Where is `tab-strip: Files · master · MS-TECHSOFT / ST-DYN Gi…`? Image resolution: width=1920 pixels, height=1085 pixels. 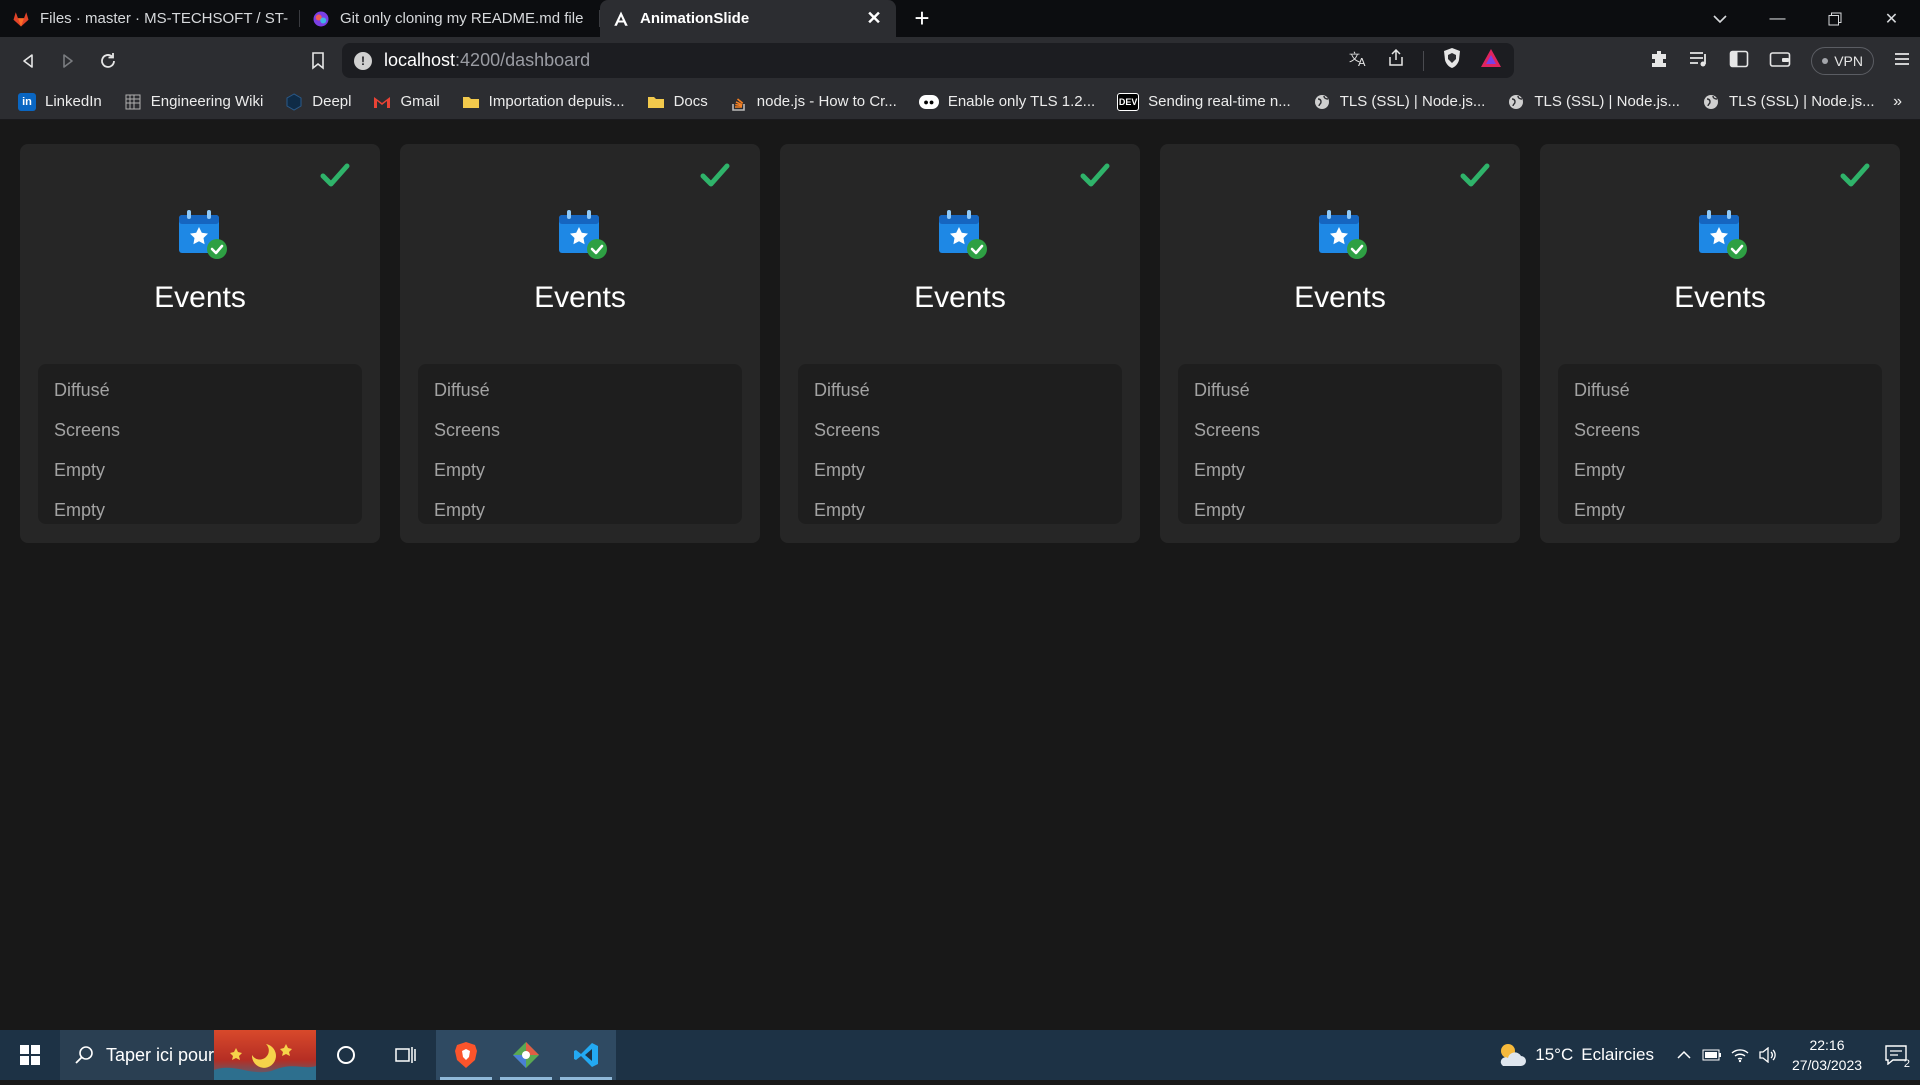
tab-strip: Files · master · MS-TECHSOFT / ST-DYN Gi… is located at coordinates (960, 18).